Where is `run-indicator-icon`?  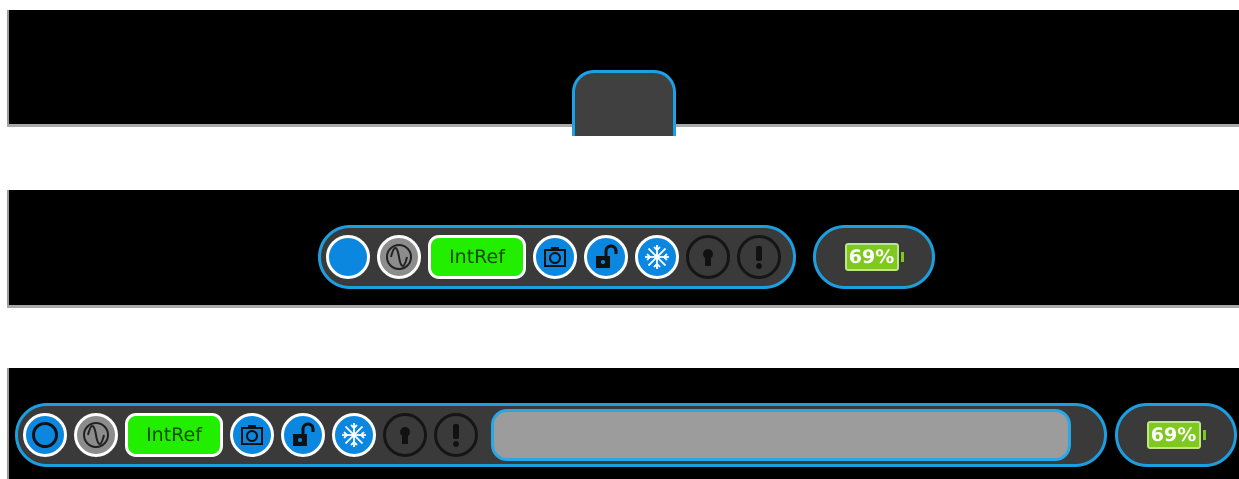
run-indicator-icon is located at coordinates (45, 435).